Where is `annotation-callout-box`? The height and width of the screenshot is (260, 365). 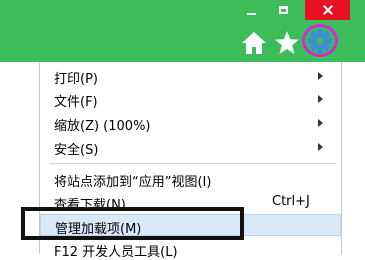
annotation-callout-box is located at coordinates (132, 223).